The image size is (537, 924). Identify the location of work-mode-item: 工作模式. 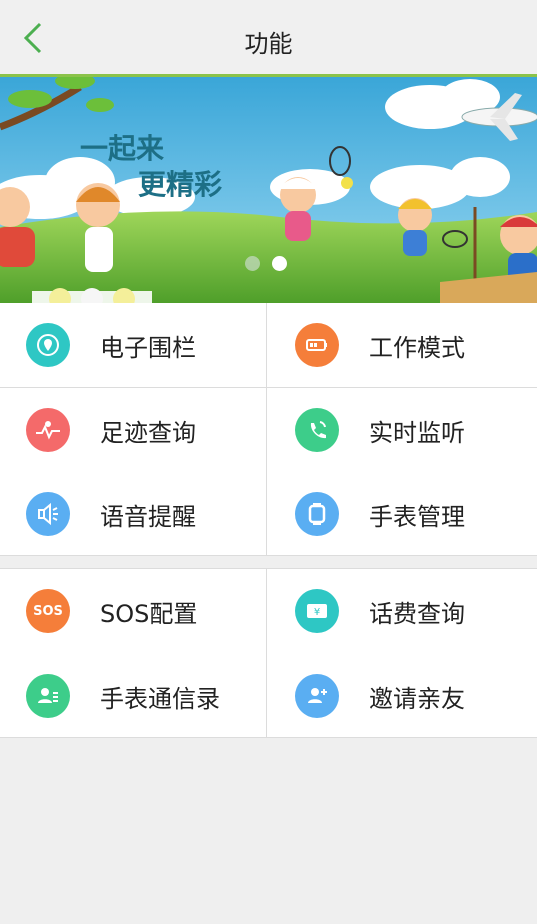
(403, 345).